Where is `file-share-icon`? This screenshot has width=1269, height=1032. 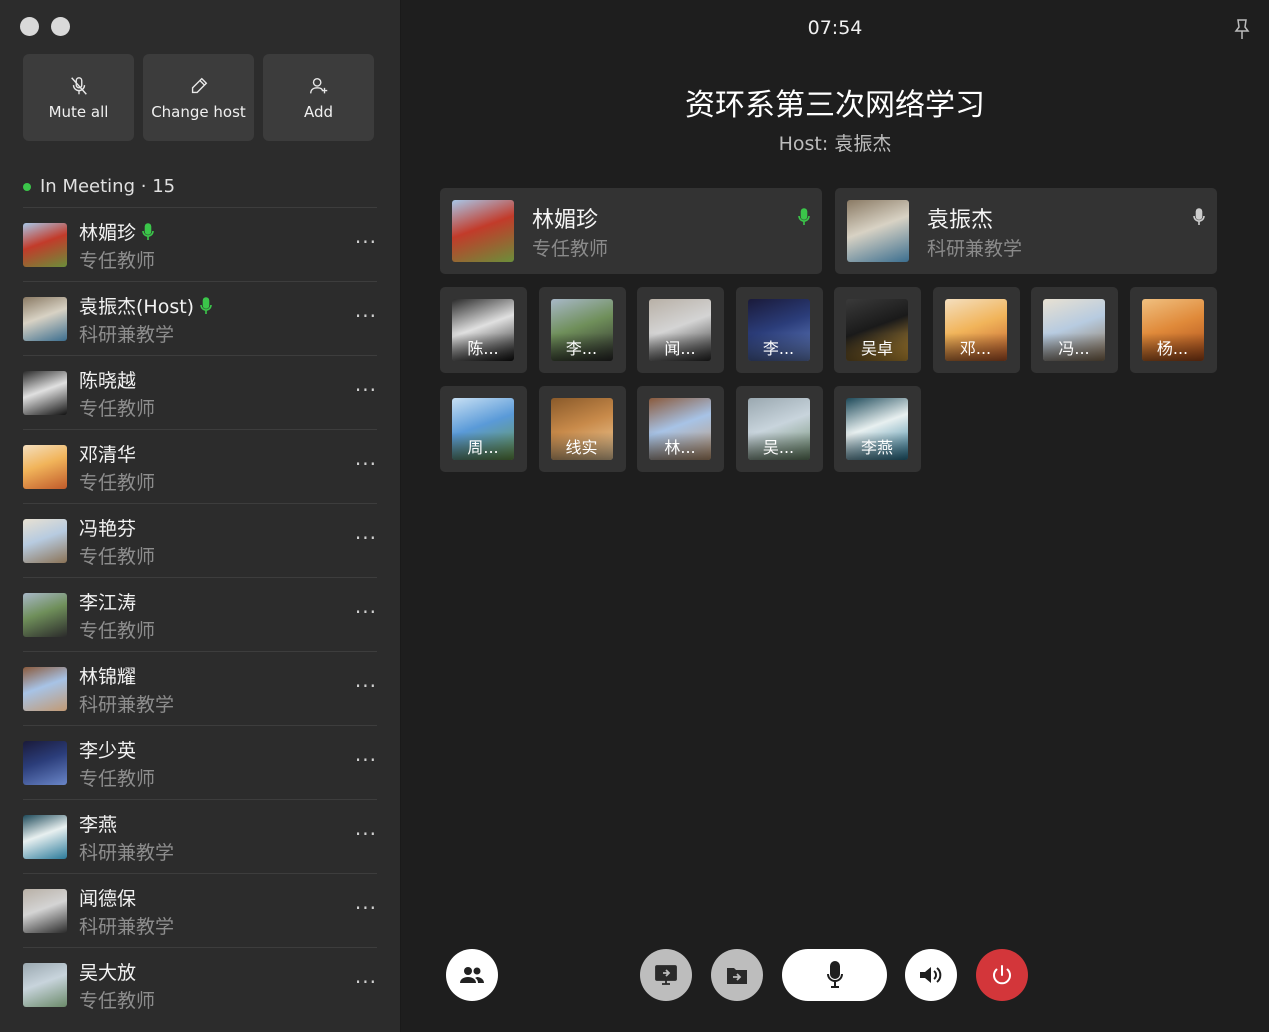
file-share-icon is located at coordinates (737, 976).